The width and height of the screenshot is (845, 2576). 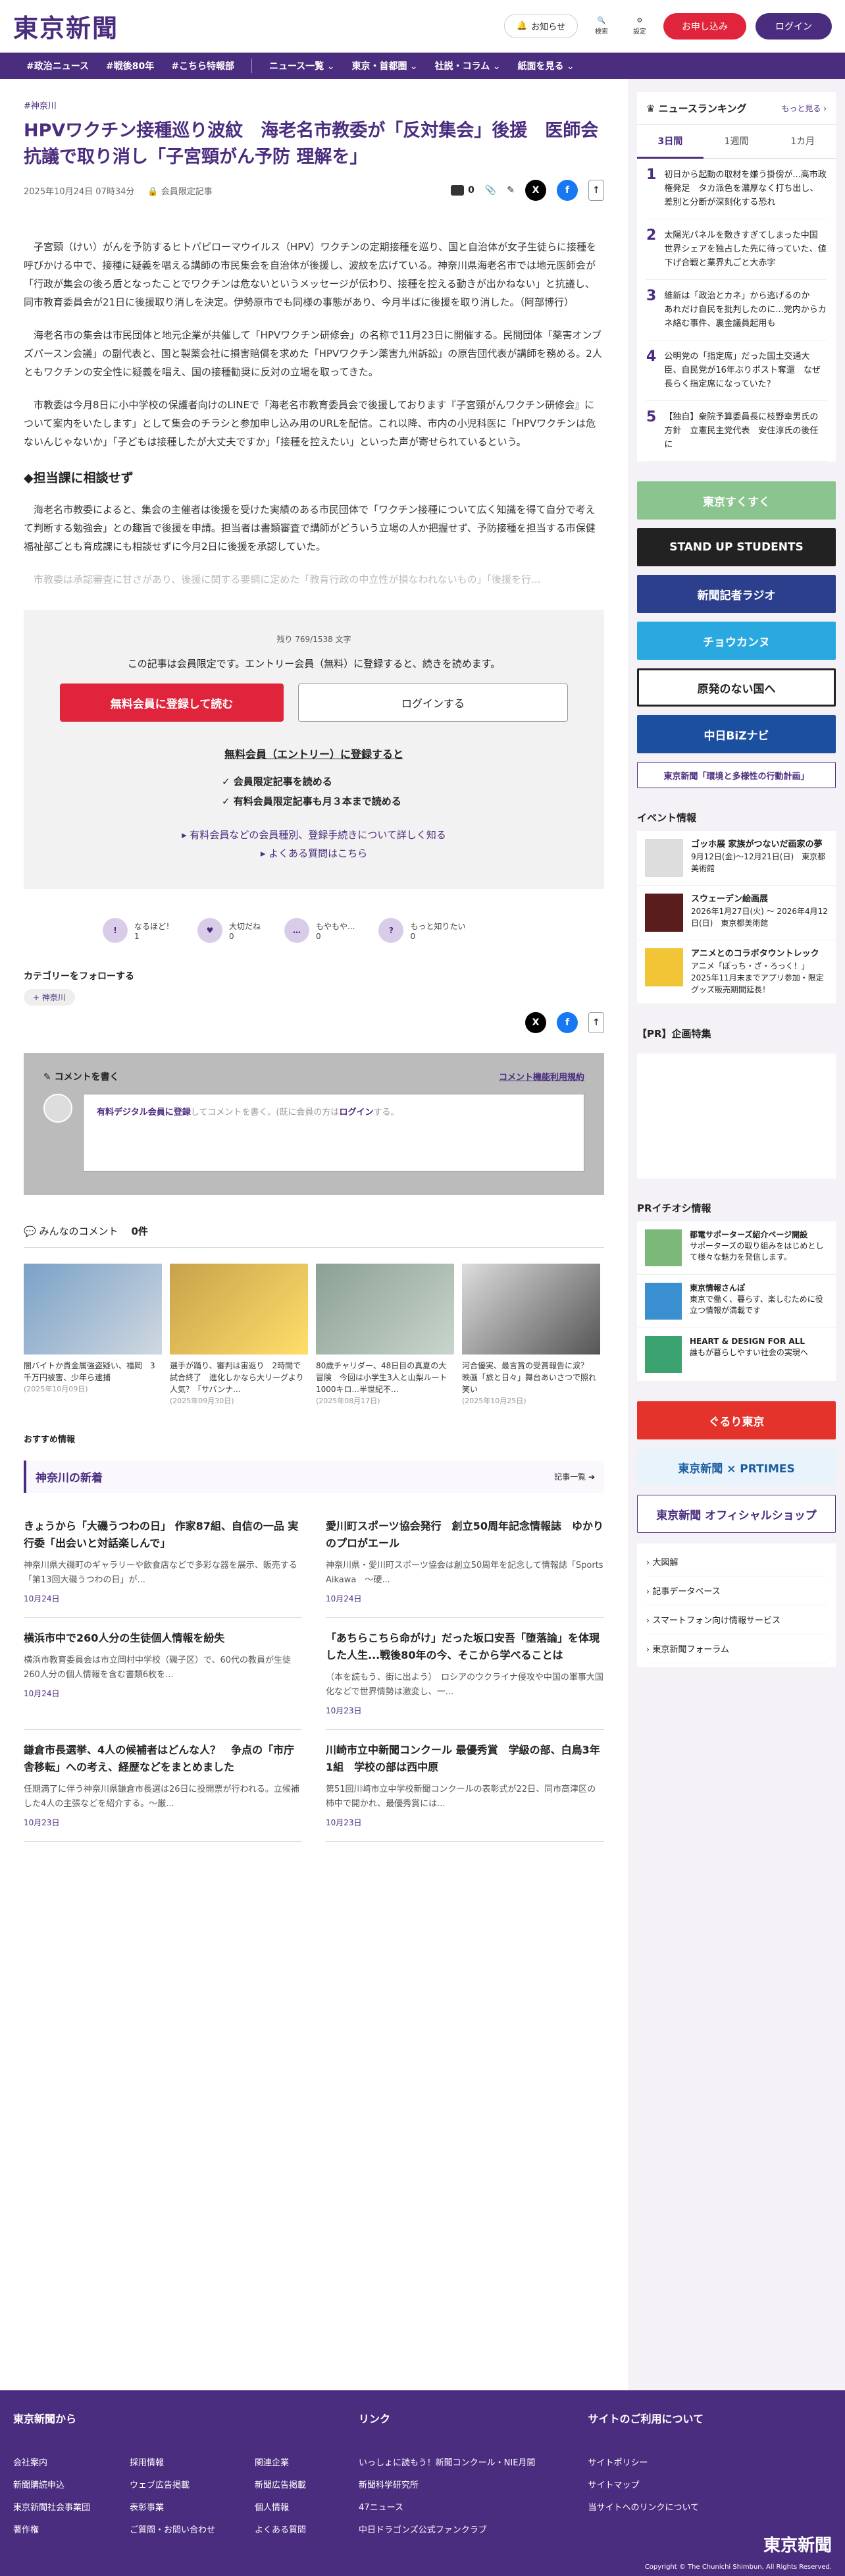 What do you see at coordinates (210, 930) in the screenshot?
I see `heart-icon: ♥` at bounding box center [210, 930].